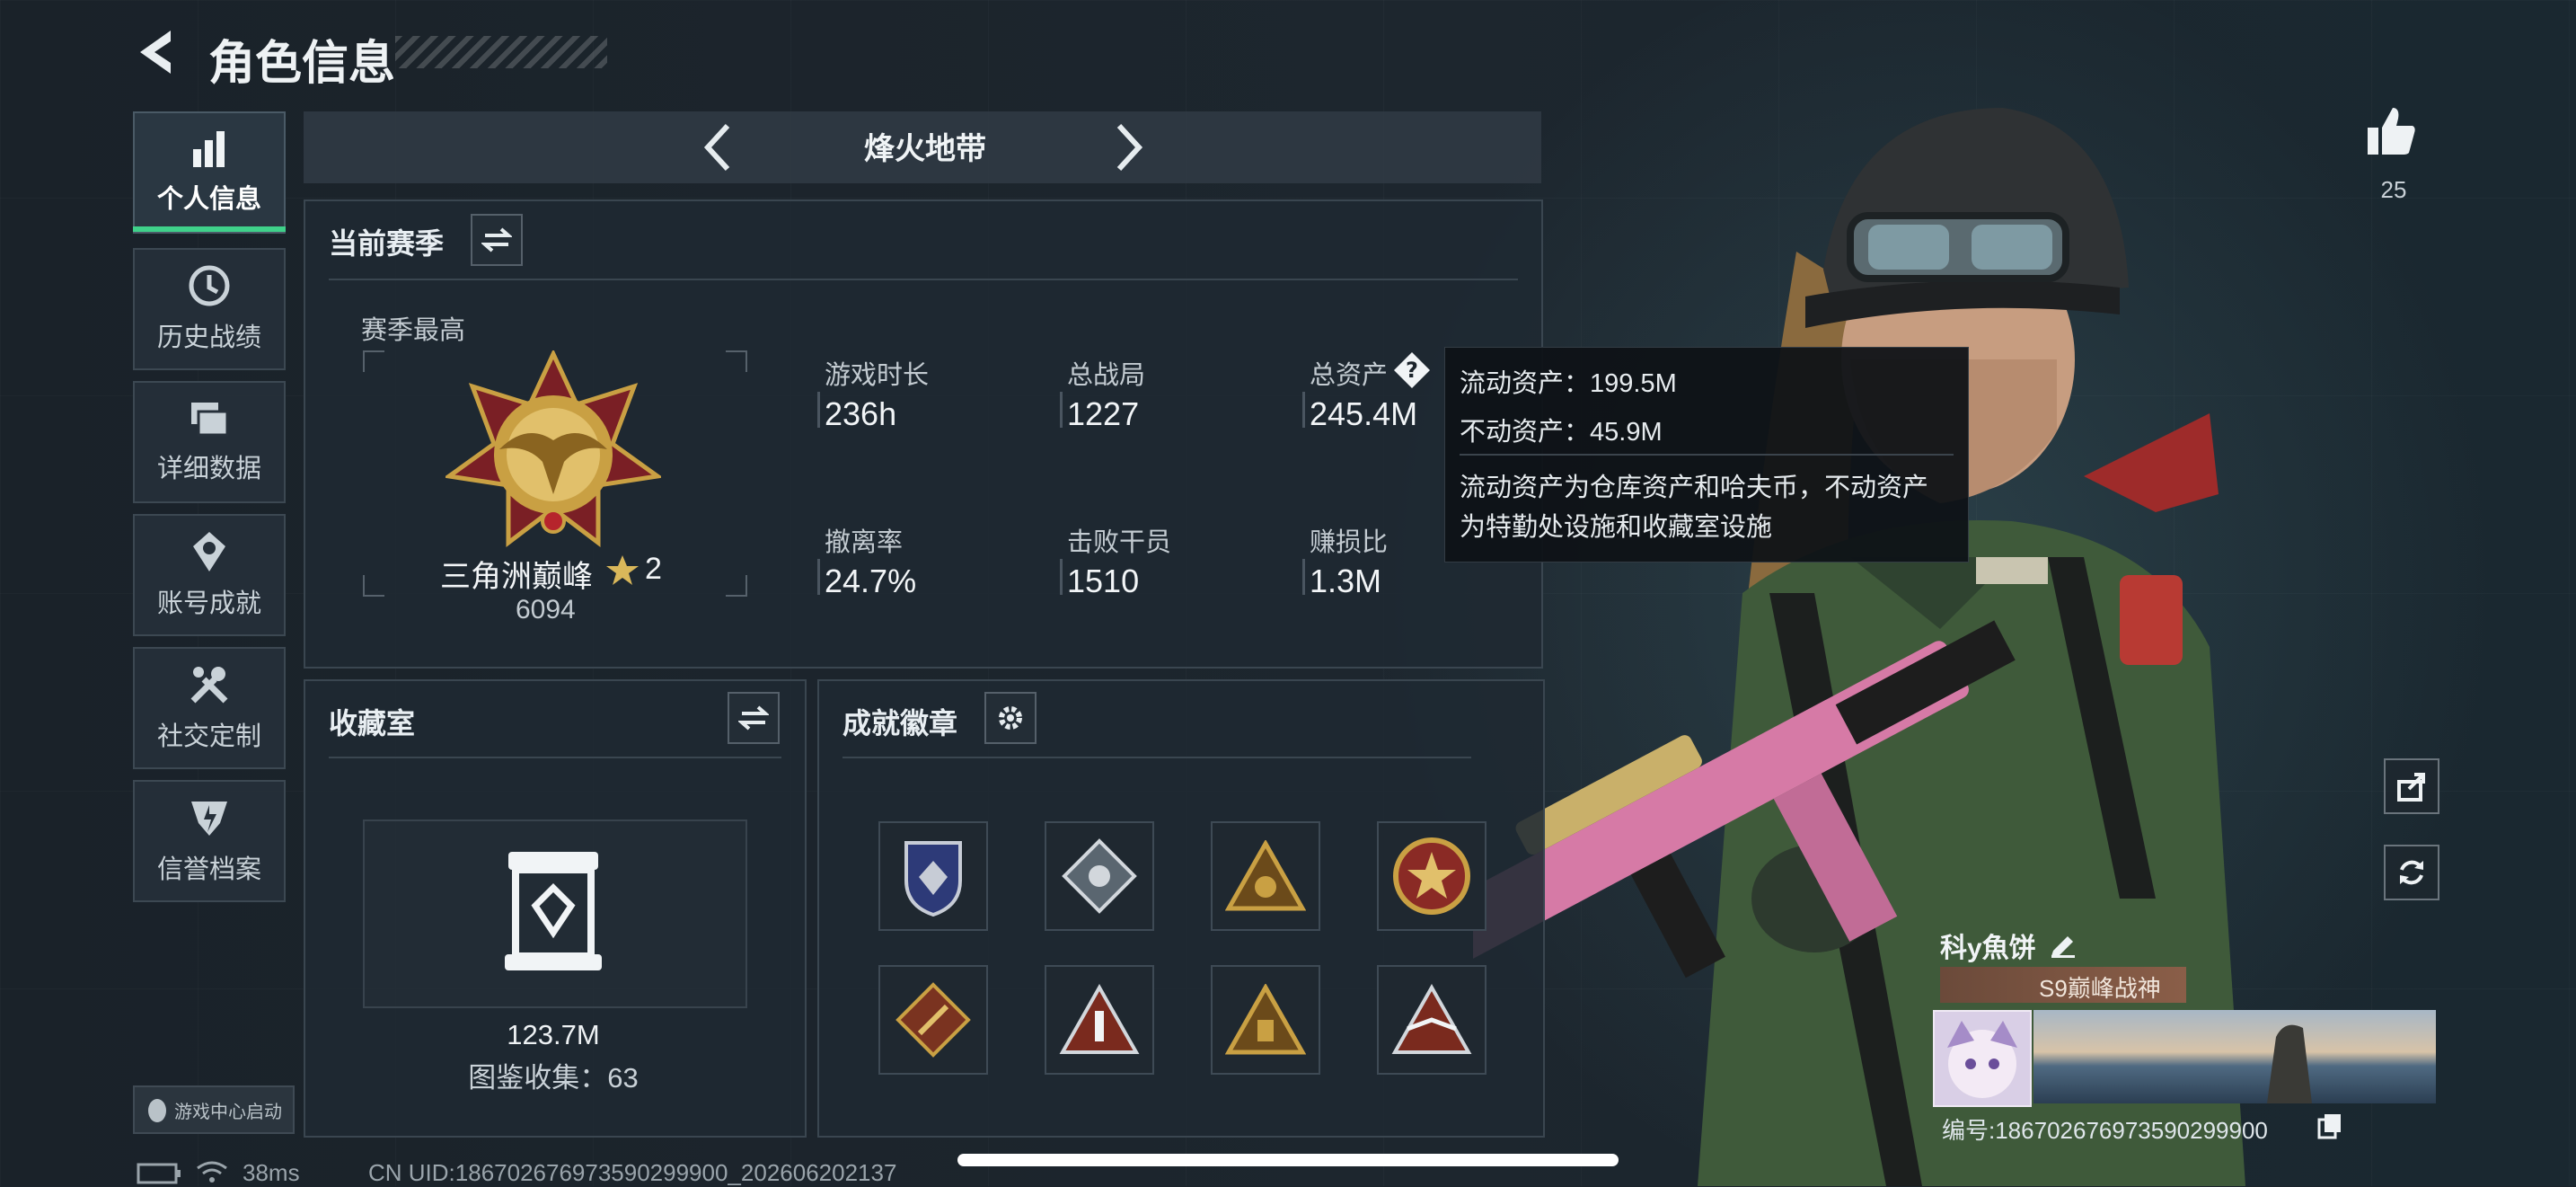 The height and width of the screenshot is (1187, 2576). What do you see at coordinates (1694, 488) in the screenshot?
I see `tooltip-desc-line1: 流动资产为仓库资产和哈夫币，不动资产` at bounding box center [1694, 488].